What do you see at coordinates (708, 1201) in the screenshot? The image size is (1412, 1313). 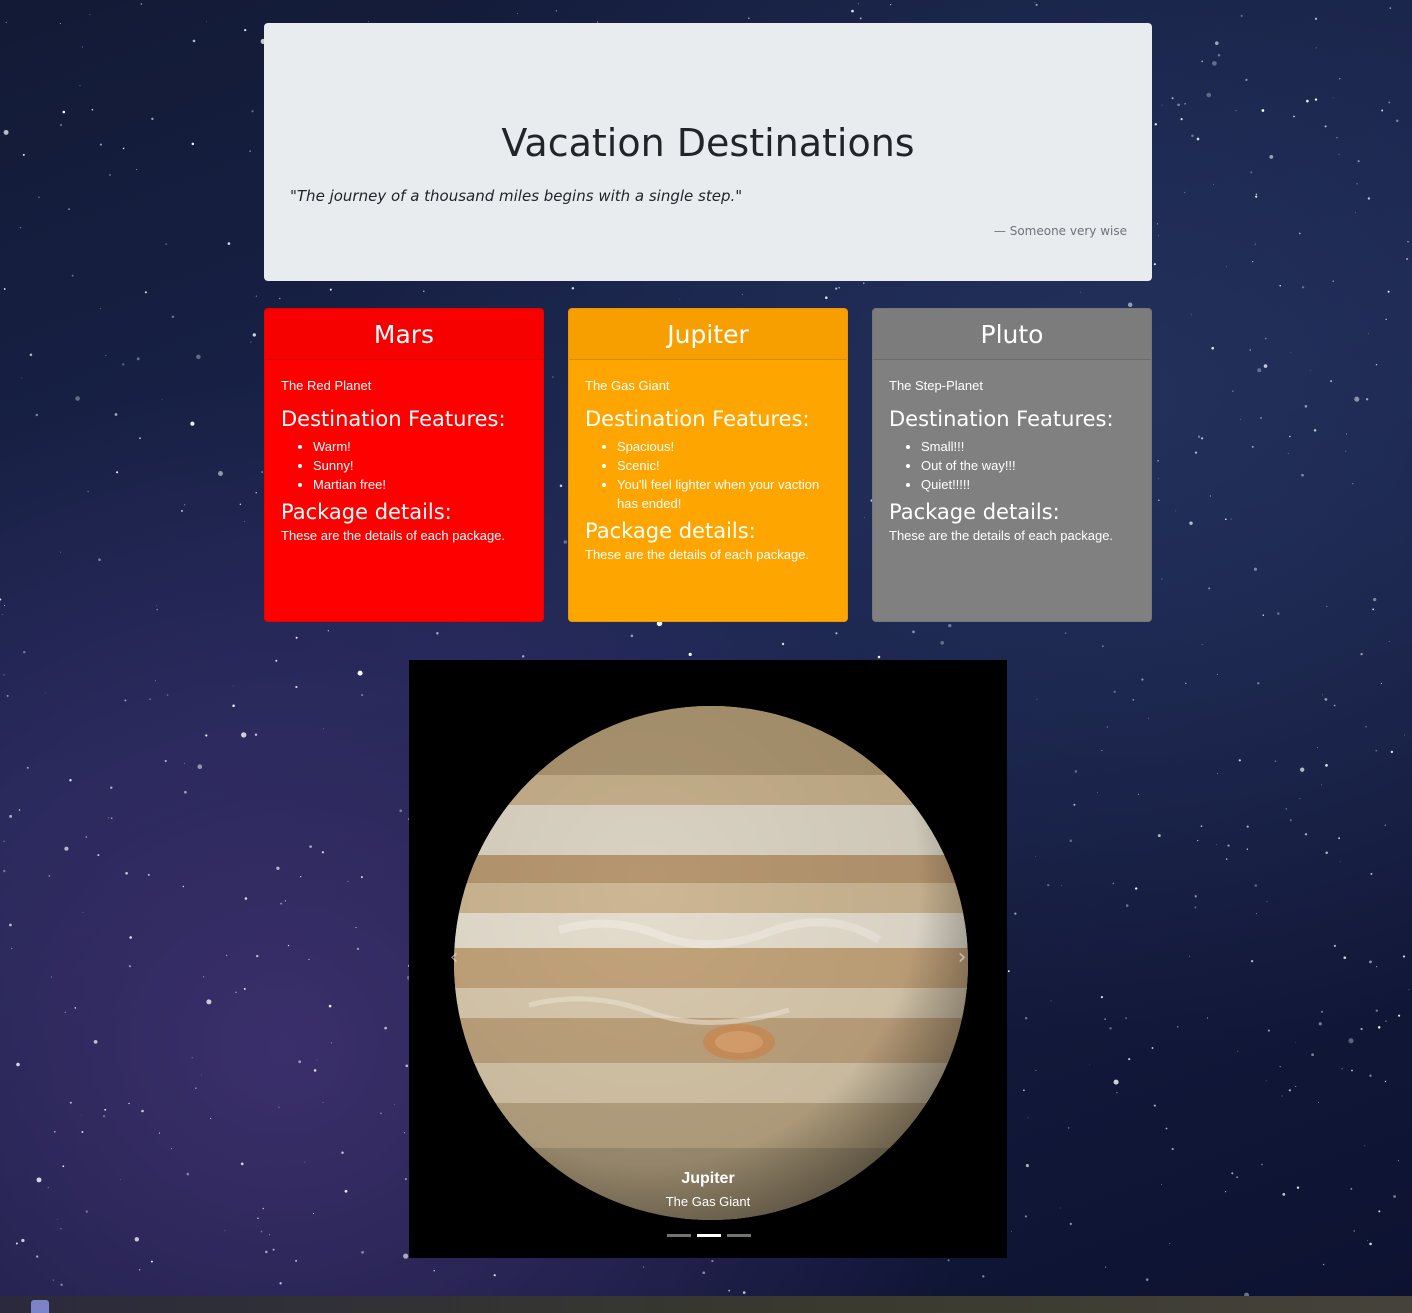 I see `caption-subtitle: The Gas Giant` at bounding box center [708, 1201].